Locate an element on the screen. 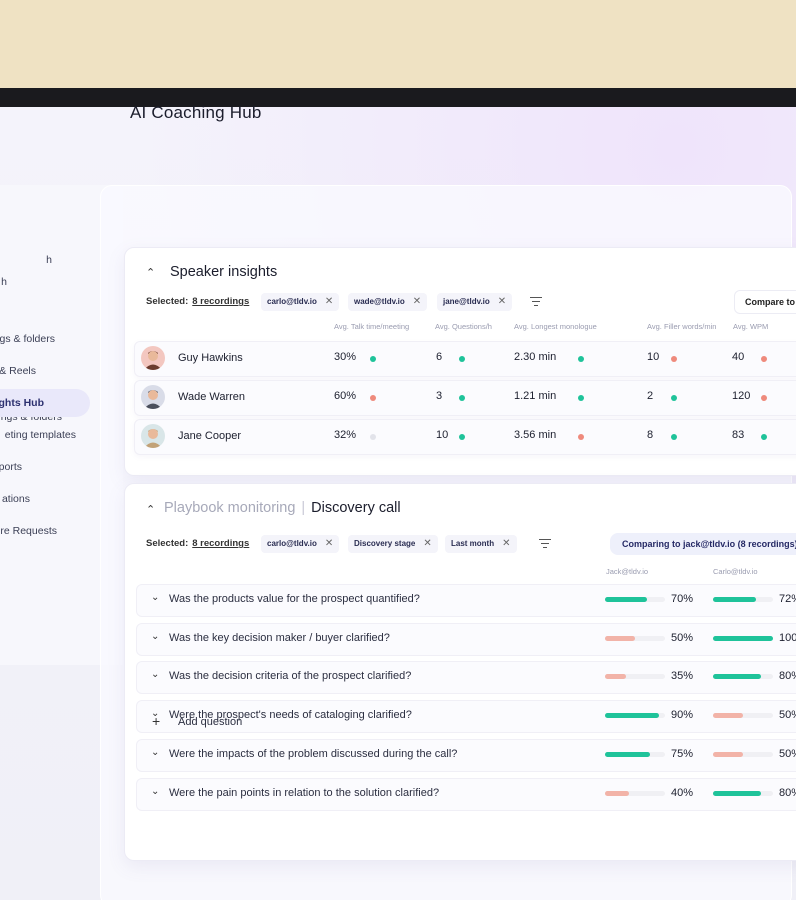 Image resolution: width=796 pixels, height=900 pixels. column-header: Avg. Filler words/min is located at coordinates (682, 326).